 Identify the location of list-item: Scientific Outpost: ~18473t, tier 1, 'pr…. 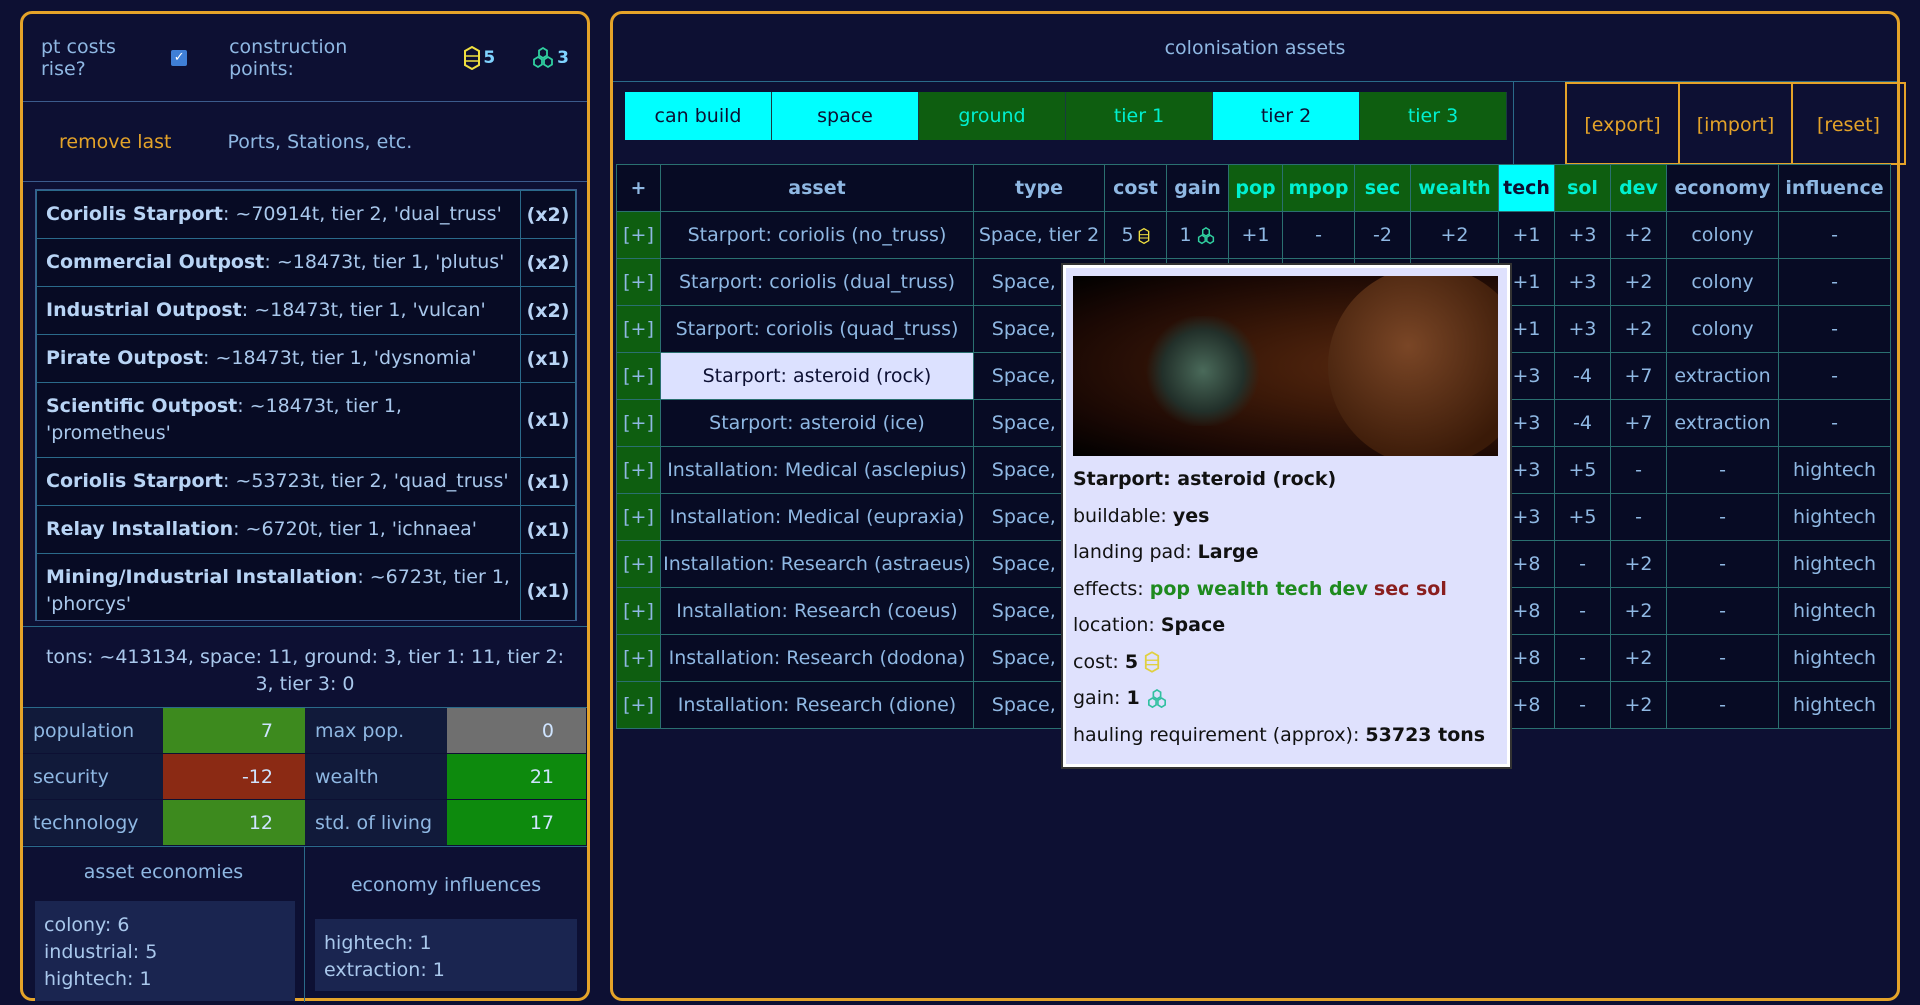
(306, 420).